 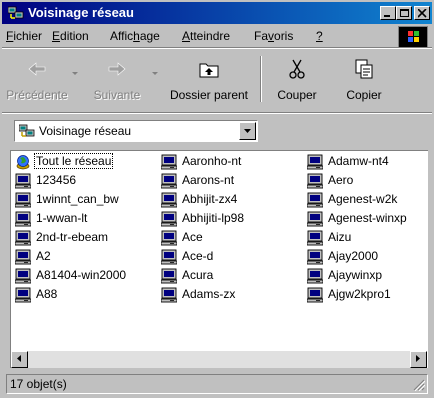 I want to click on status-cell: 17 objet(s), so click(x=217, y=384).